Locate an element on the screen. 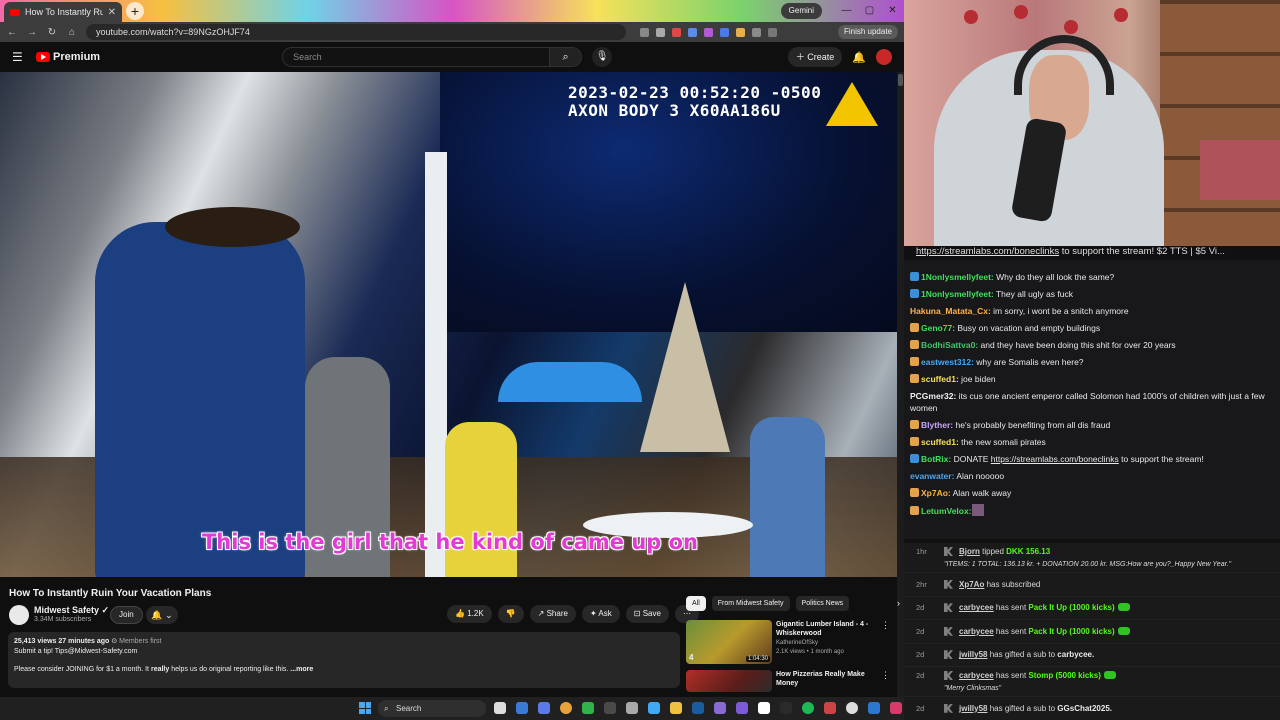  taskbar-search: ⌕ Search is located at coordinates (432, 708).